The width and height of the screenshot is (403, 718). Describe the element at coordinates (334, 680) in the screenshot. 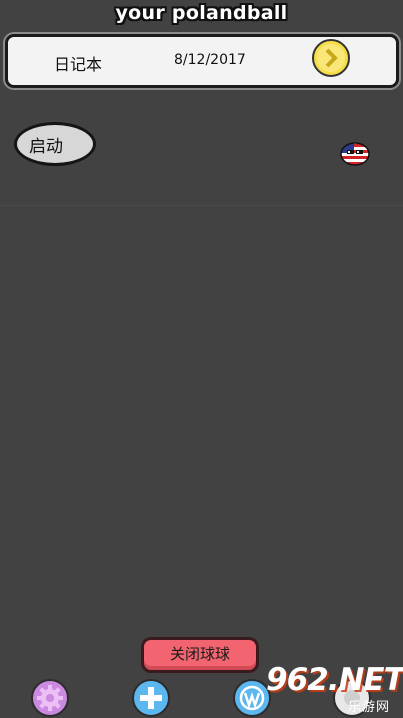

I see `watermark-brand: 962.NET` at that location.